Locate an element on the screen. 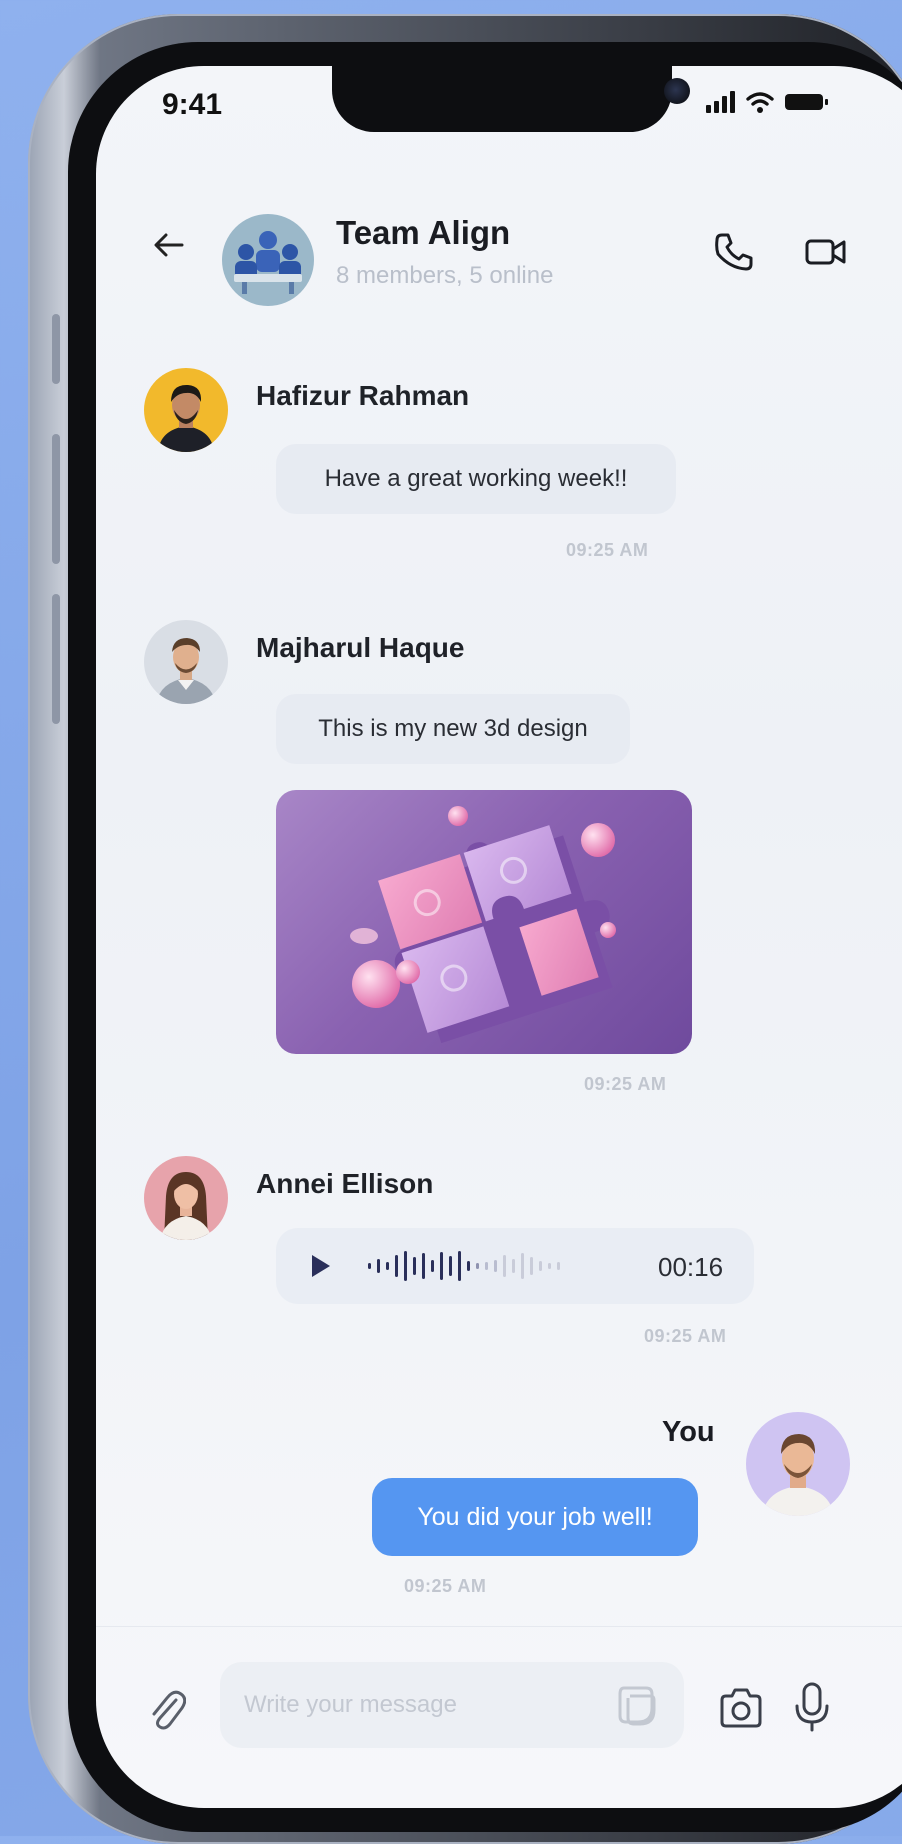  chat-subtitle: 8 members, 5 online is located at coordinates (445, 275).